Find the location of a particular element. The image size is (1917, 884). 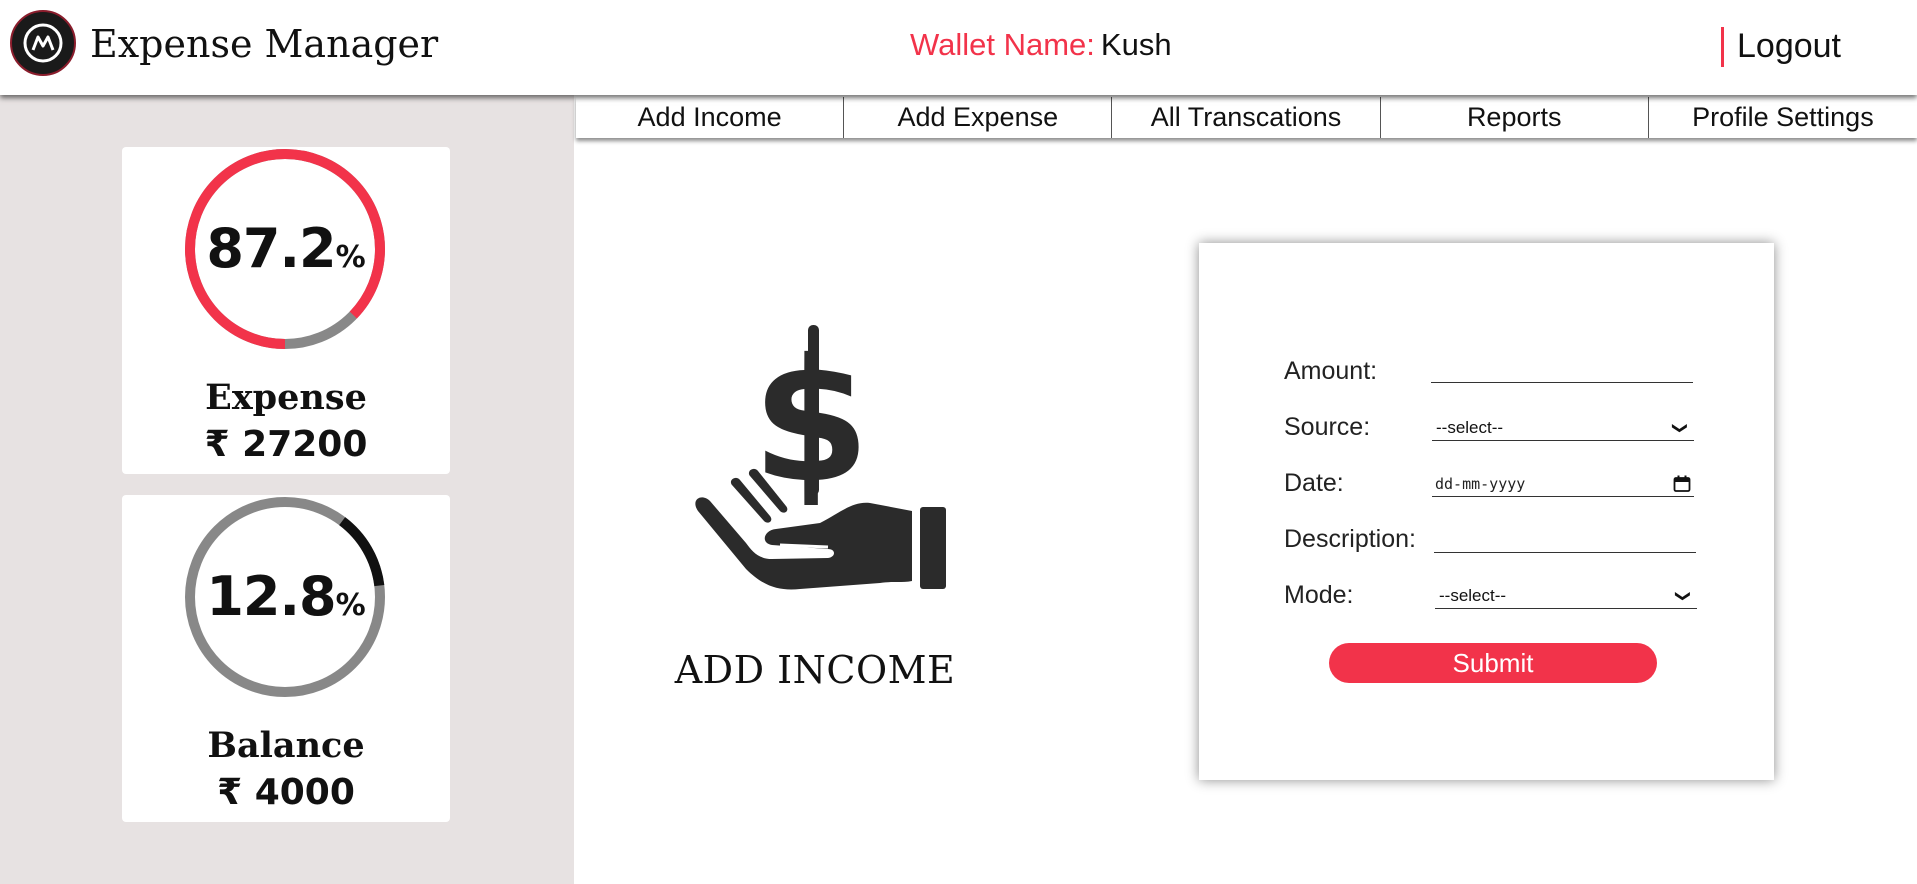

mode-select-value: --select-- is located at coordinates (1473, 595).